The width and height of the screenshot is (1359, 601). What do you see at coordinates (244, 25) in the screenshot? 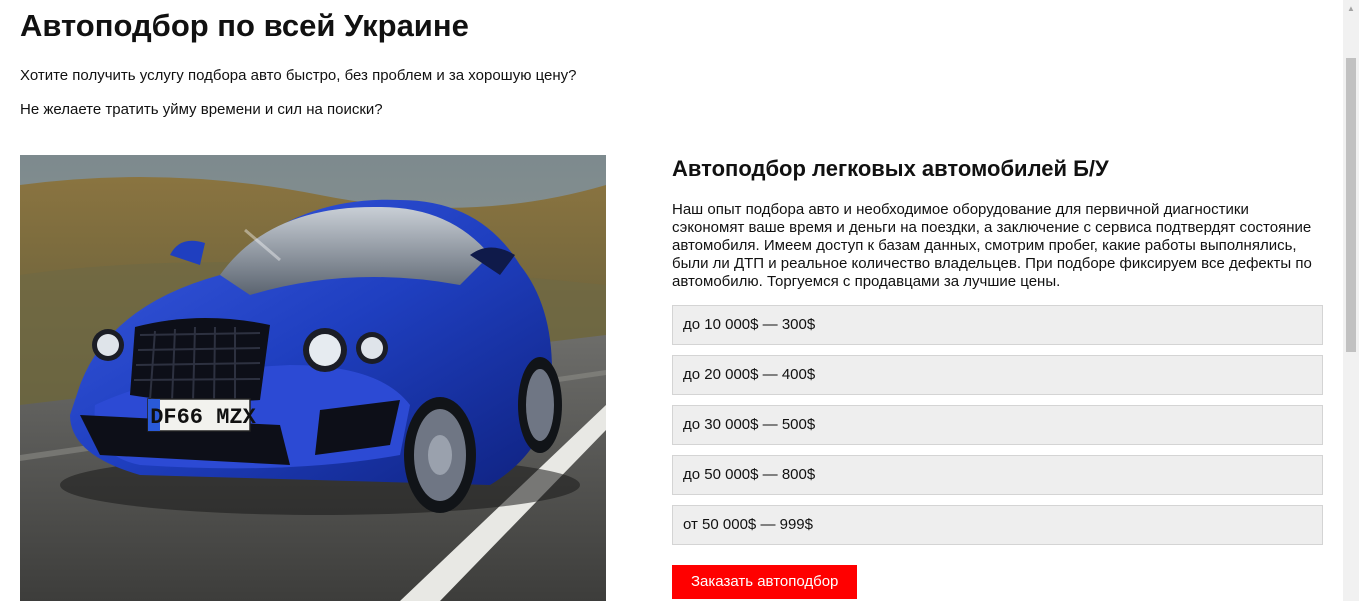
I see `page-title: Автоподбор по всей Украине` at bounding box center [244, 25].